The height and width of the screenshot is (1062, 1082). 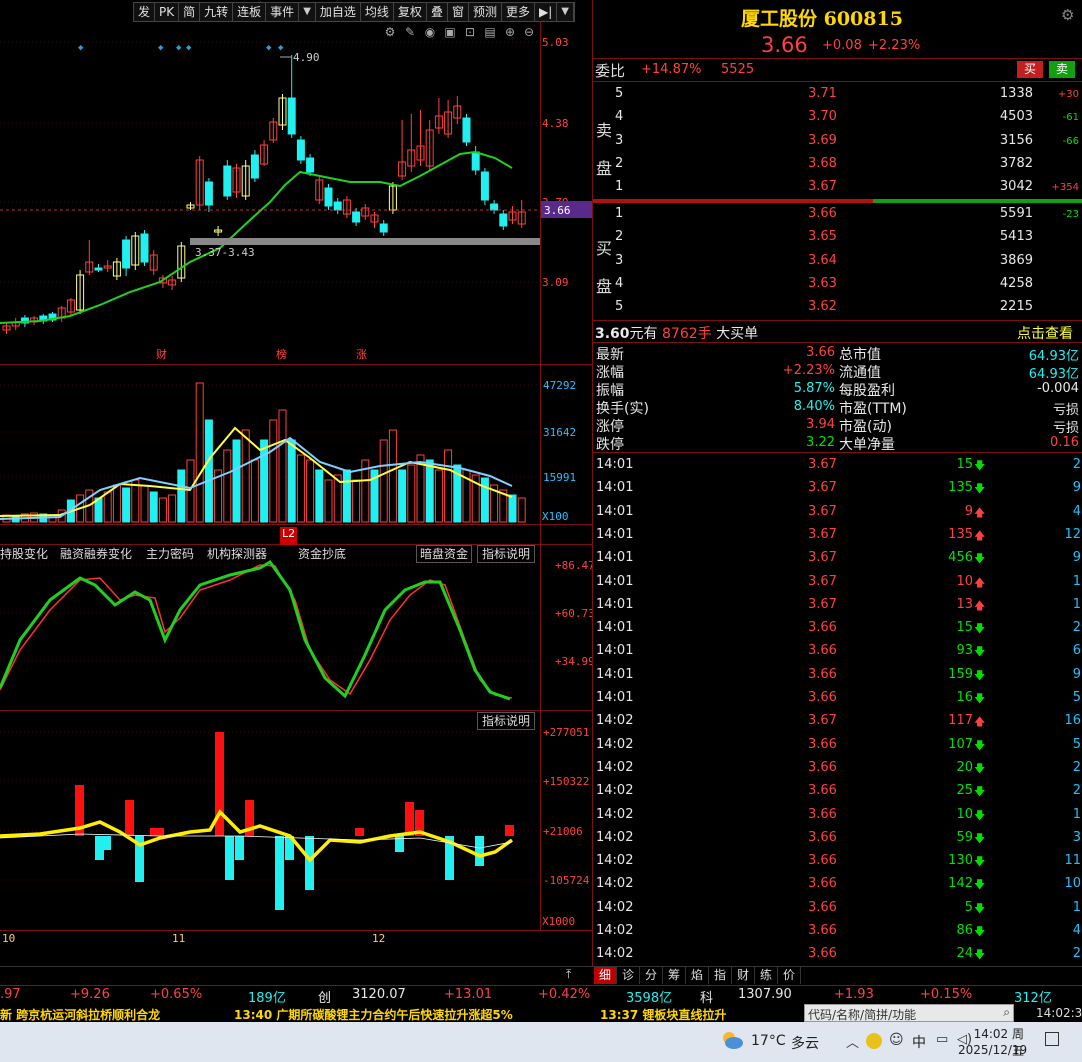 I want to click on indicator-help-button-2: 指标说明, so click(x=506, y=721).